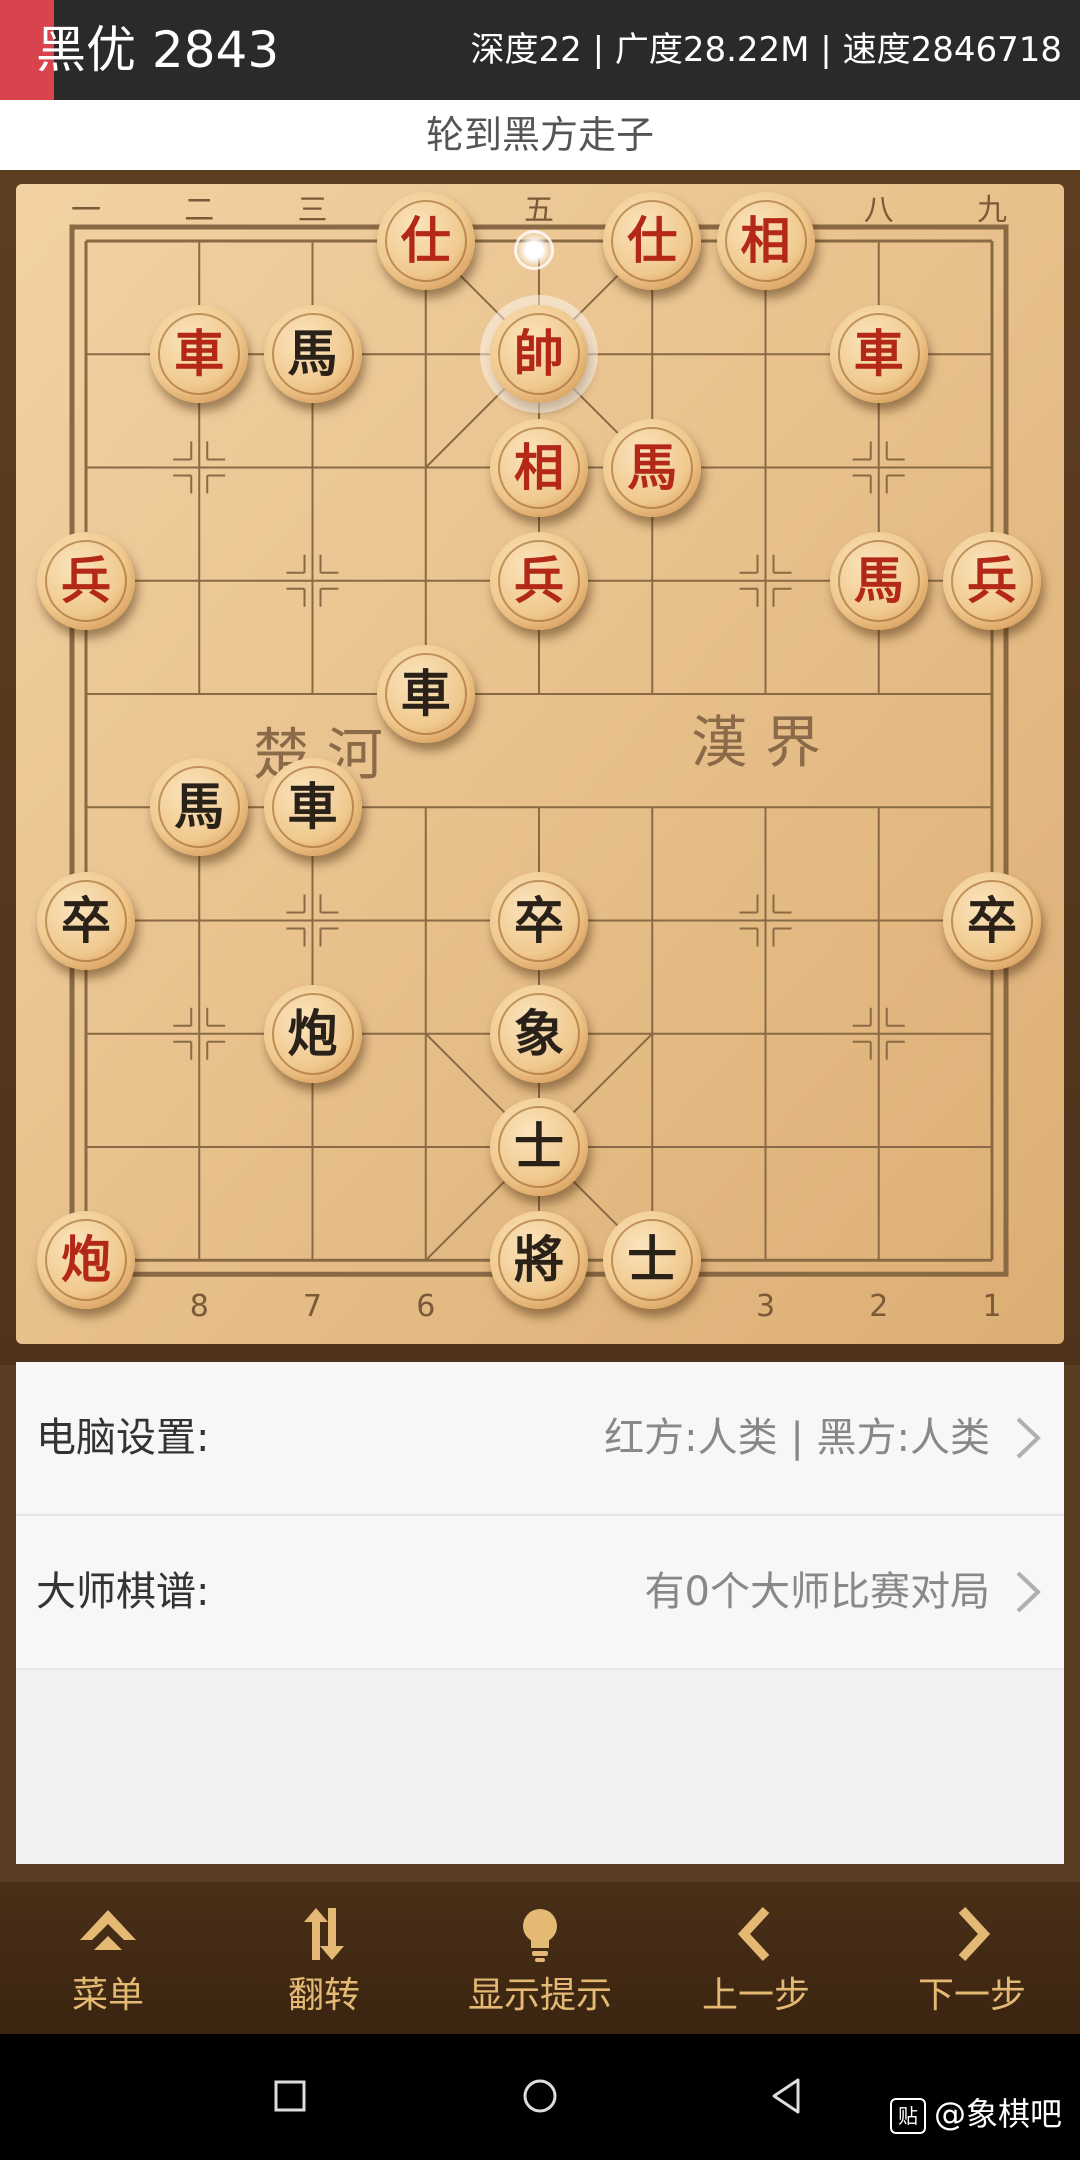  Describe the element at coordinates (123, 1592) in the screenshot. I see `master-games-label: 大师棋谱:` at that location.